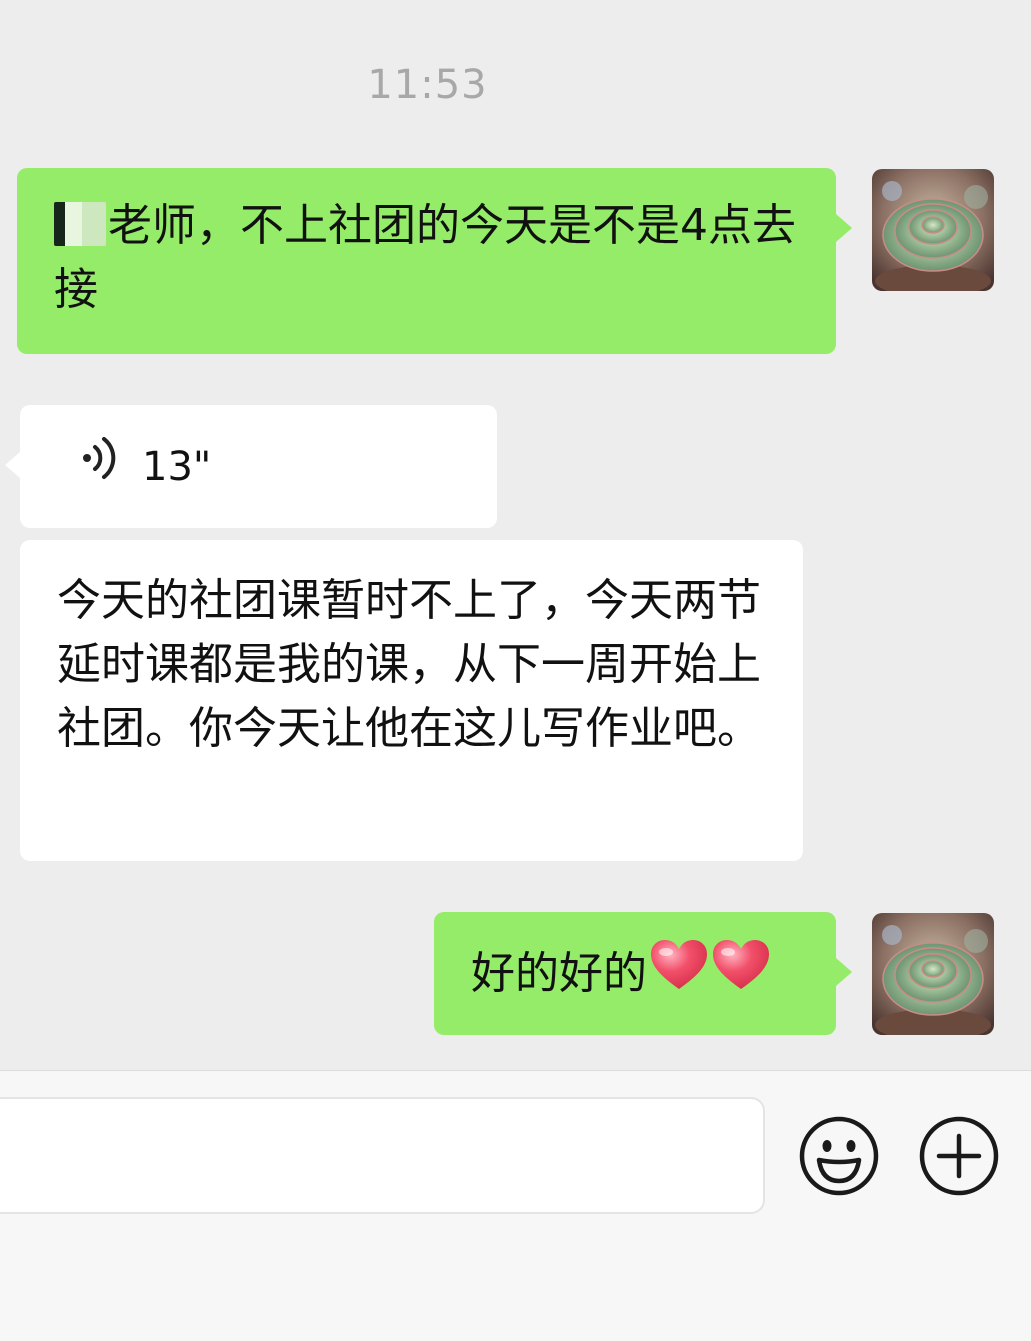 The width and height of the screenshot is (1031, 1341). I want to click on message-text: 好的好的, so click(559, 973).